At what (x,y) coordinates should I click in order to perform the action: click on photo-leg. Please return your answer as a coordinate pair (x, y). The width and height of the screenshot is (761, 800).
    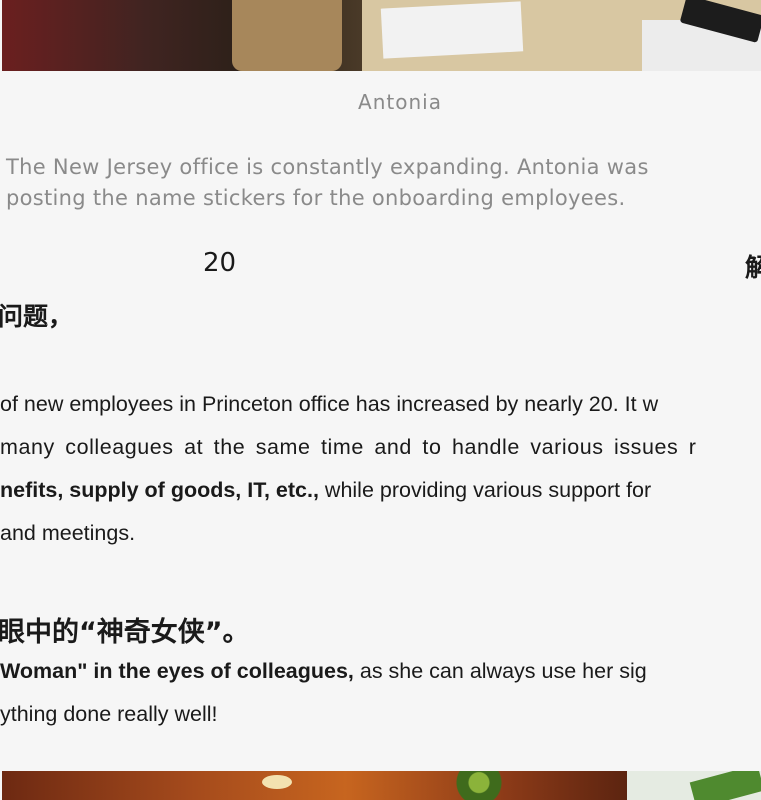
    Looking at the image, I should click on (287, 35).